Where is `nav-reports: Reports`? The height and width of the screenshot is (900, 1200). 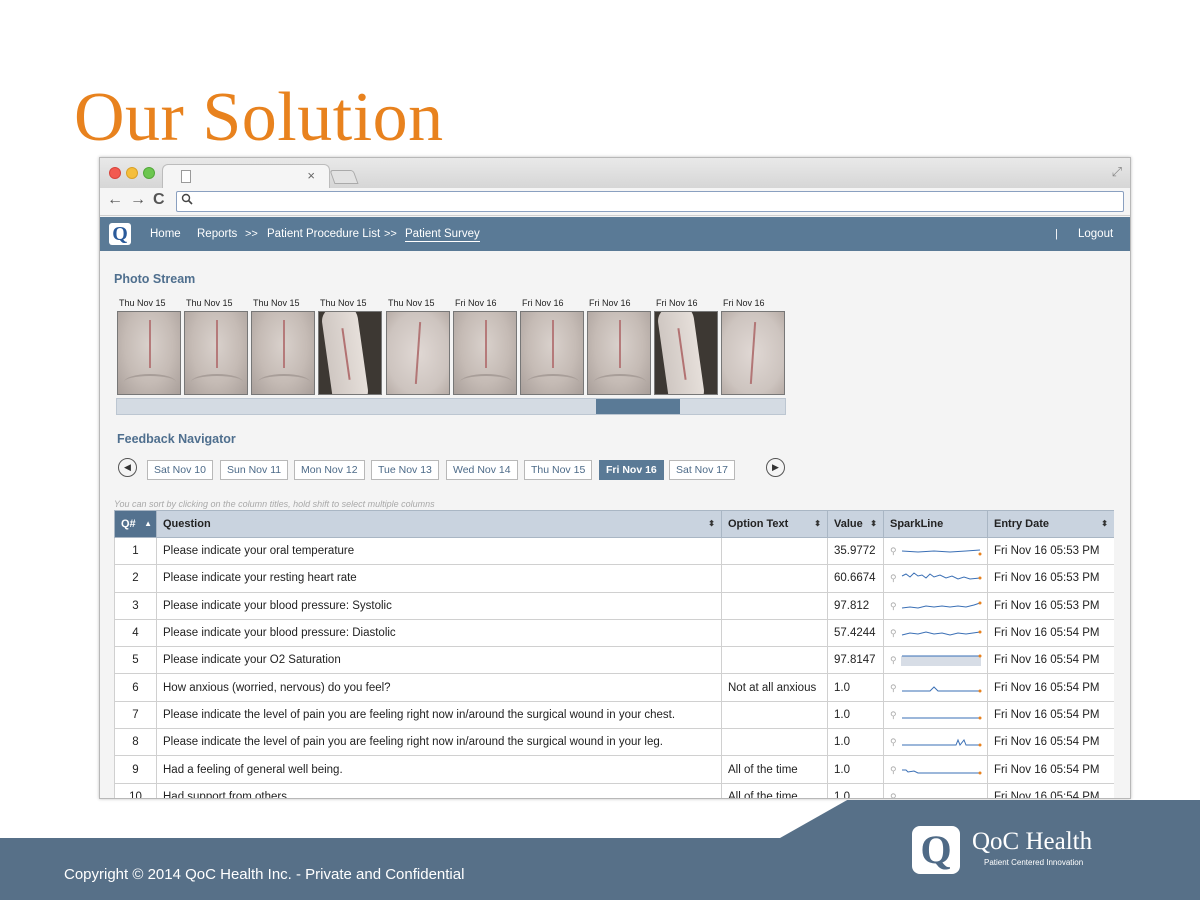 nav-reports: Reports is located at coordinates (217, 234).